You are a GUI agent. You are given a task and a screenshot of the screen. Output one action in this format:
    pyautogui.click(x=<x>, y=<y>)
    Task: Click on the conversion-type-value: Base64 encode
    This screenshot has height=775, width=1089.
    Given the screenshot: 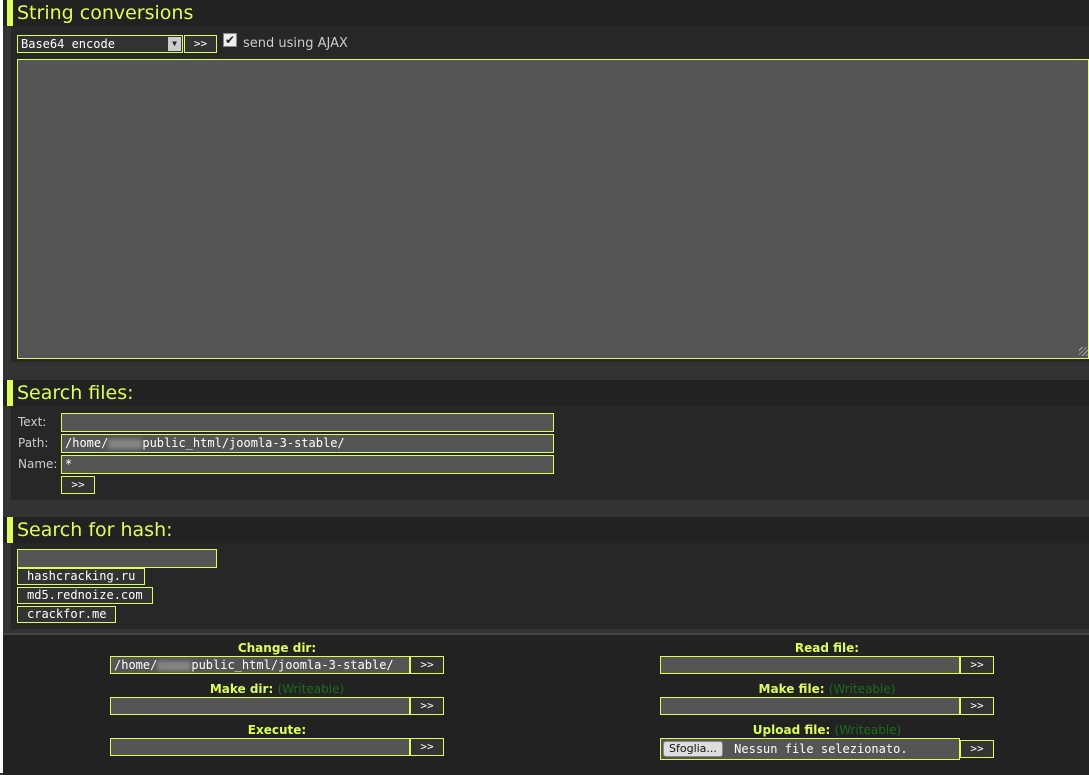 What is the action you would take?
    pyautogui.click(x=68, y=44)
    